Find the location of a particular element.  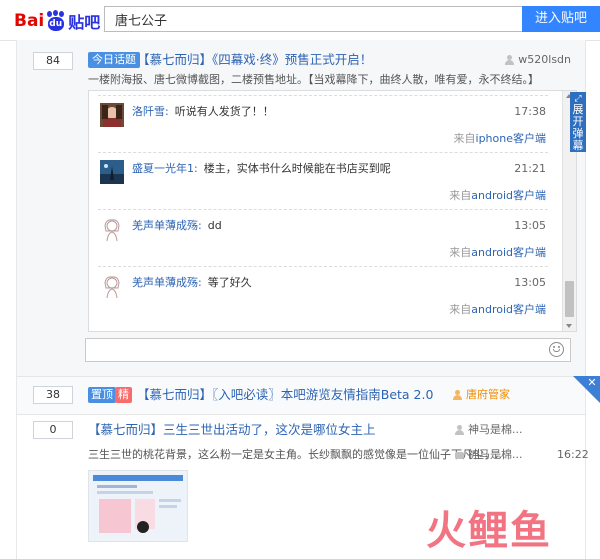

thread-thumbnail-image is located at coordinates (138, 506).